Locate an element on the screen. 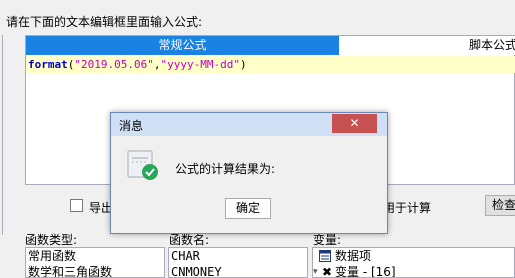  formula-tabbar: 常规公式 脚本公式 is located at coordinates (270, 45).